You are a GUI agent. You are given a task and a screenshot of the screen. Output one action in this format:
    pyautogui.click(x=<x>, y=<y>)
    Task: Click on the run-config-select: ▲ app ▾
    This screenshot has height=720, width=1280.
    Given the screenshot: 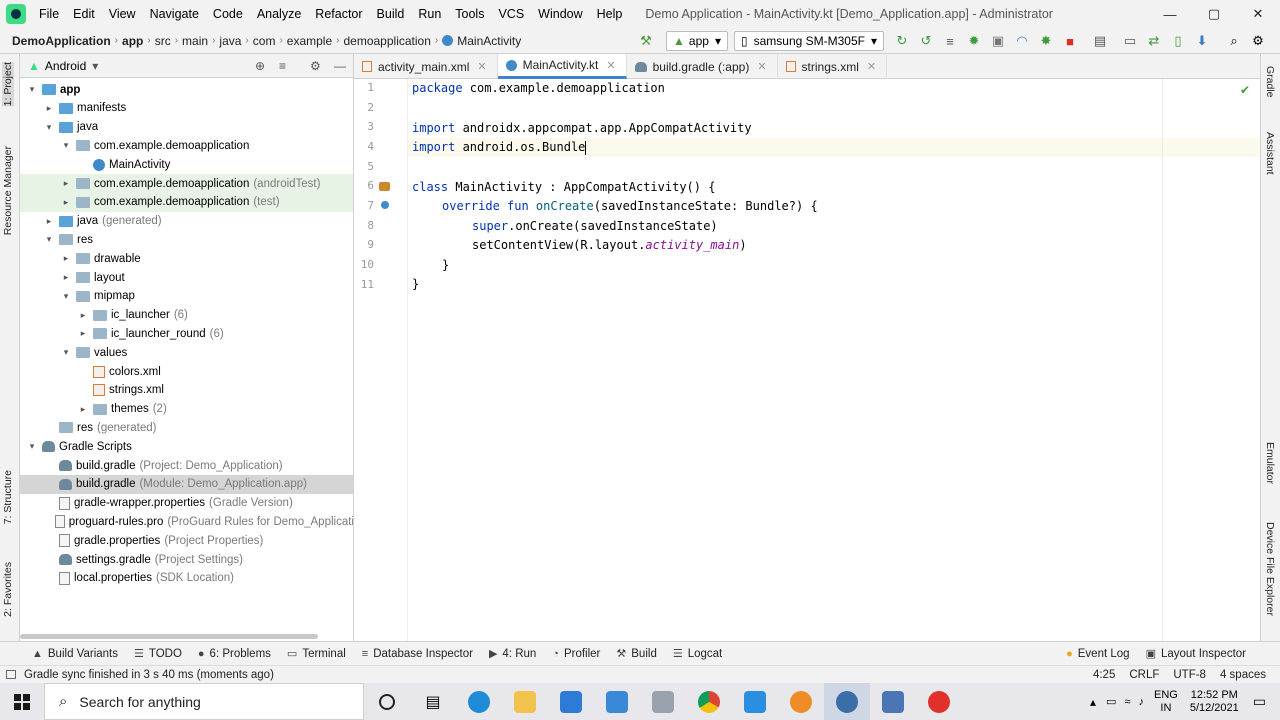 What is the action you would take?
    pyautogui.click(x=697, y=41)
    